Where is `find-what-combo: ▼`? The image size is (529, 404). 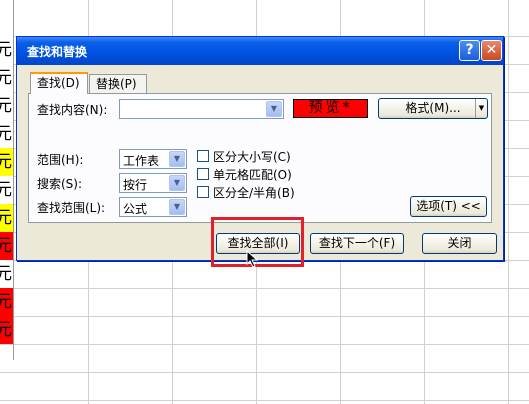 find-what-combo: ▼ is located at coordinates (201, 109).